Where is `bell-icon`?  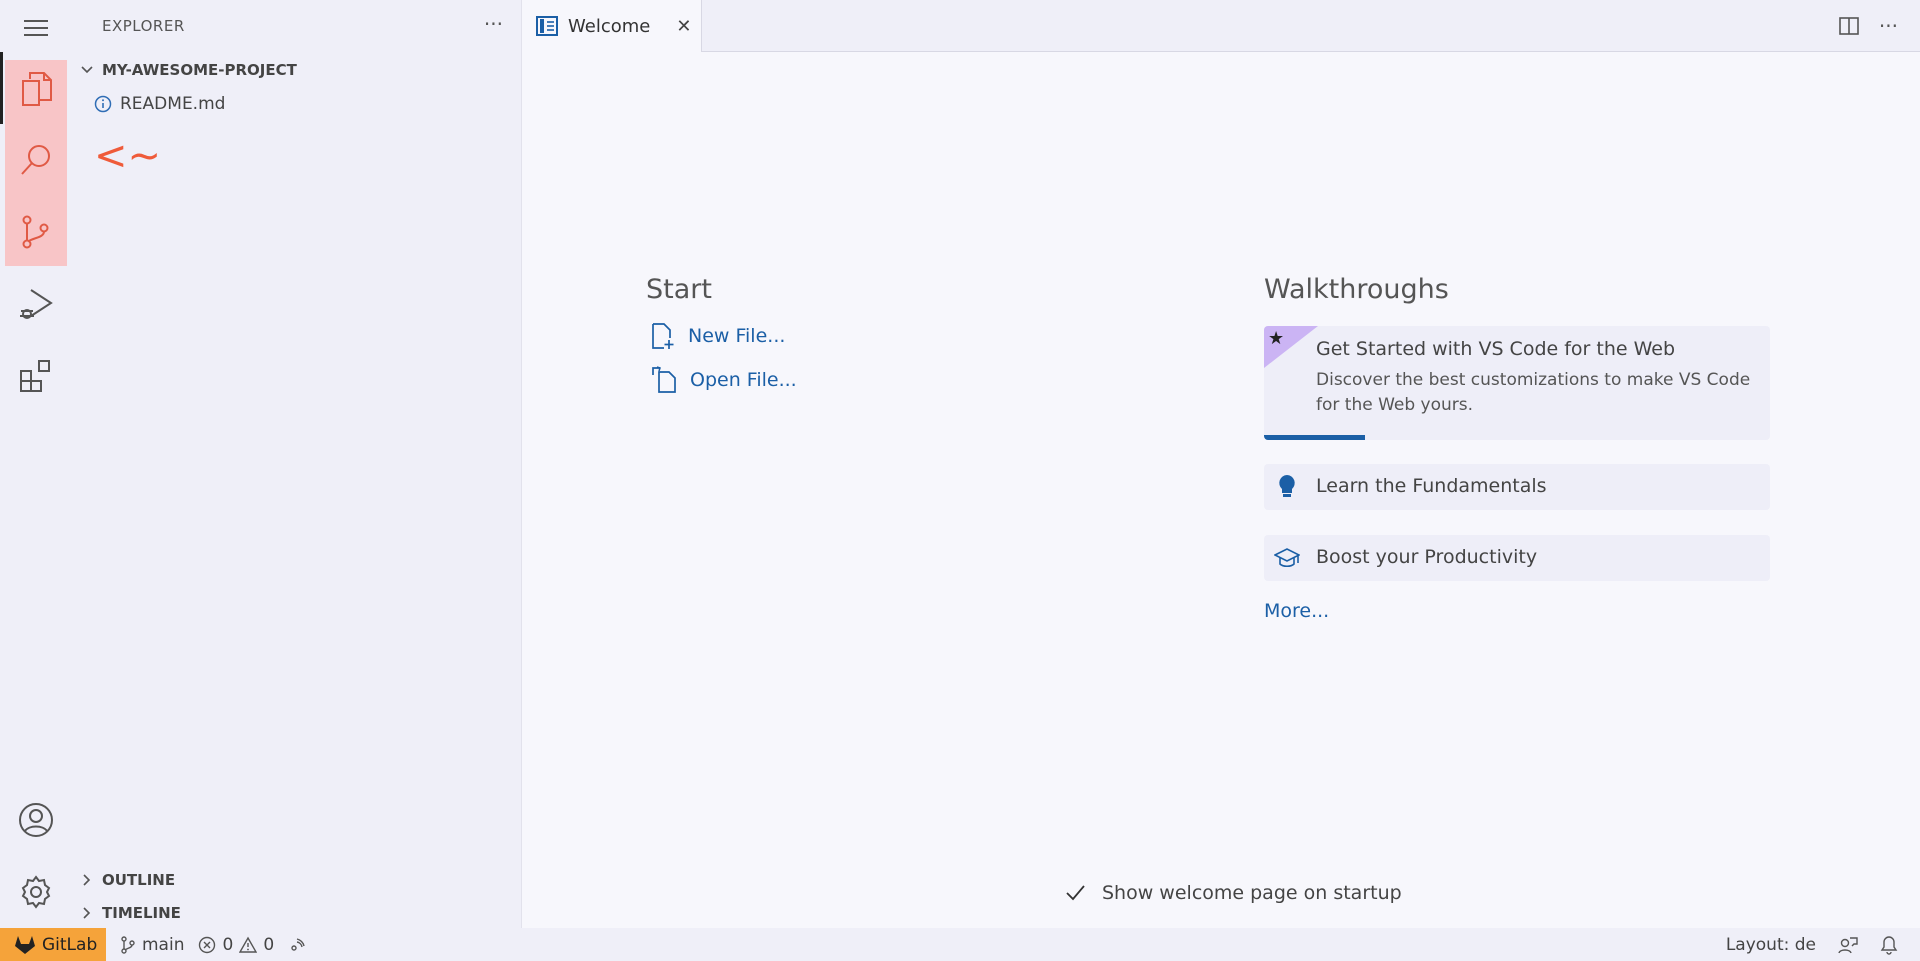
bell-icon is located at coordinates (1889, 945).